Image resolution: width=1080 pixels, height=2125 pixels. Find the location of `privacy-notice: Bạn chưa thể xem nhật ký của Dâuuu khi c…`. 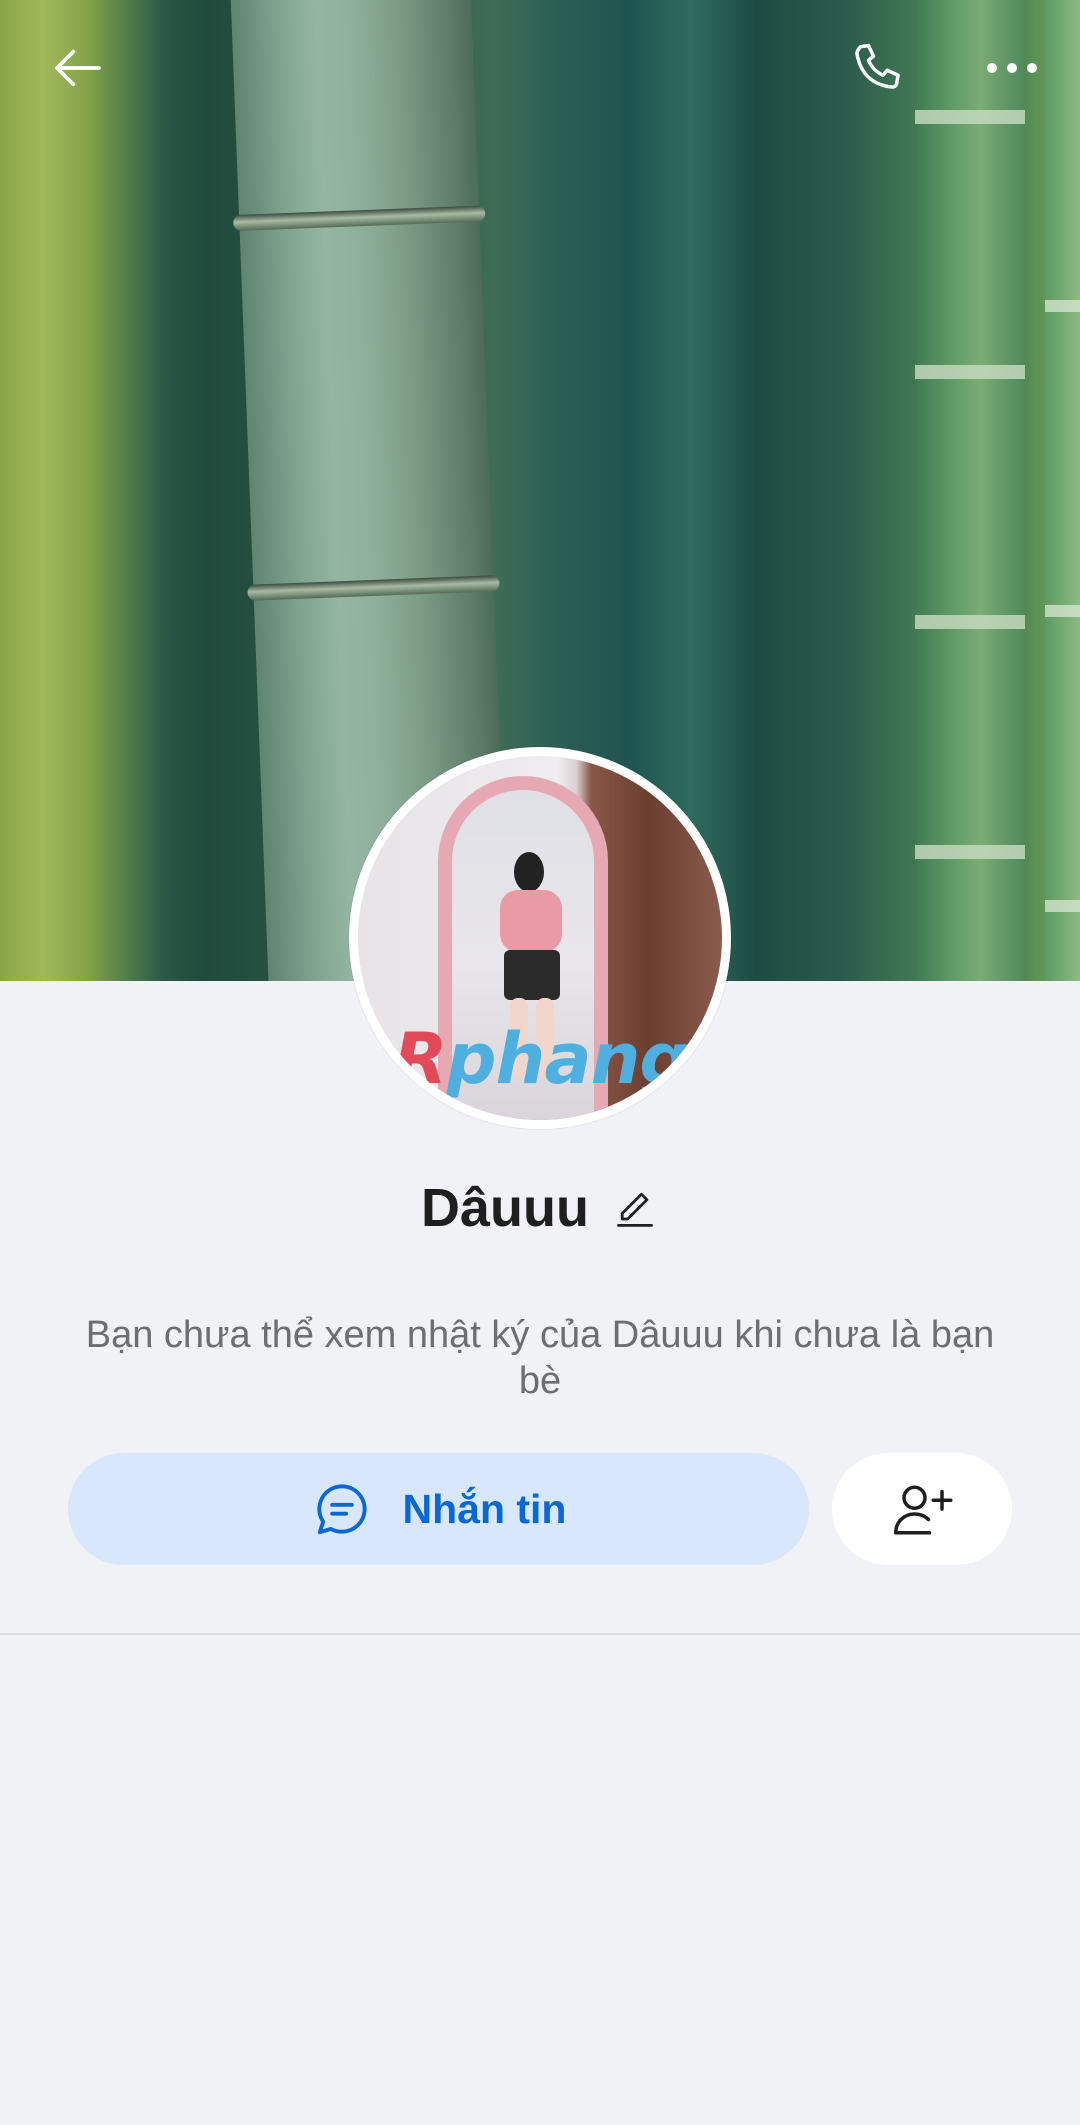

privacy-notice: Bạn chưa thể xem nhật ký của Dâuuu khi c… is located at coordinates (540, 1358).